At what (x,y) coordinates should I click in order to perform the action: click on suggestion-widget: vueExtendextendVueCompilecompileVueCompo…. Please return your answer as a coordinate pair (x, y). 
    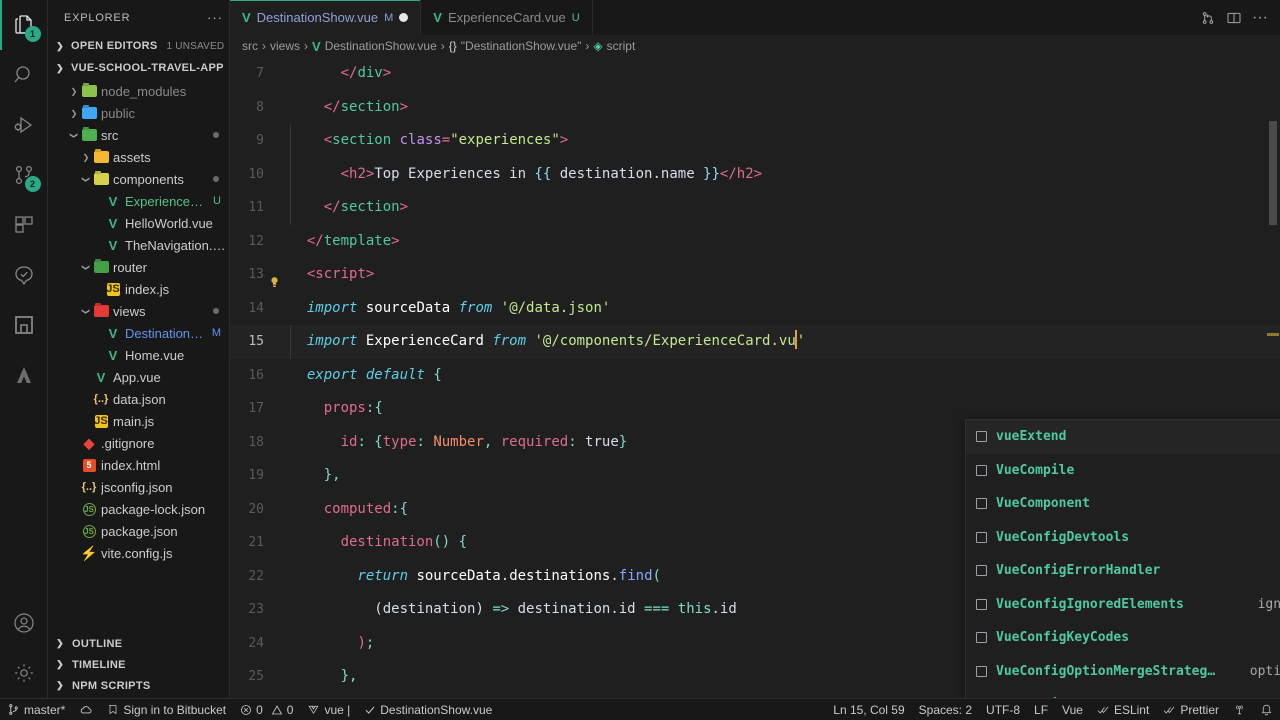
    Looking at the image, I should click on (1122, 558).